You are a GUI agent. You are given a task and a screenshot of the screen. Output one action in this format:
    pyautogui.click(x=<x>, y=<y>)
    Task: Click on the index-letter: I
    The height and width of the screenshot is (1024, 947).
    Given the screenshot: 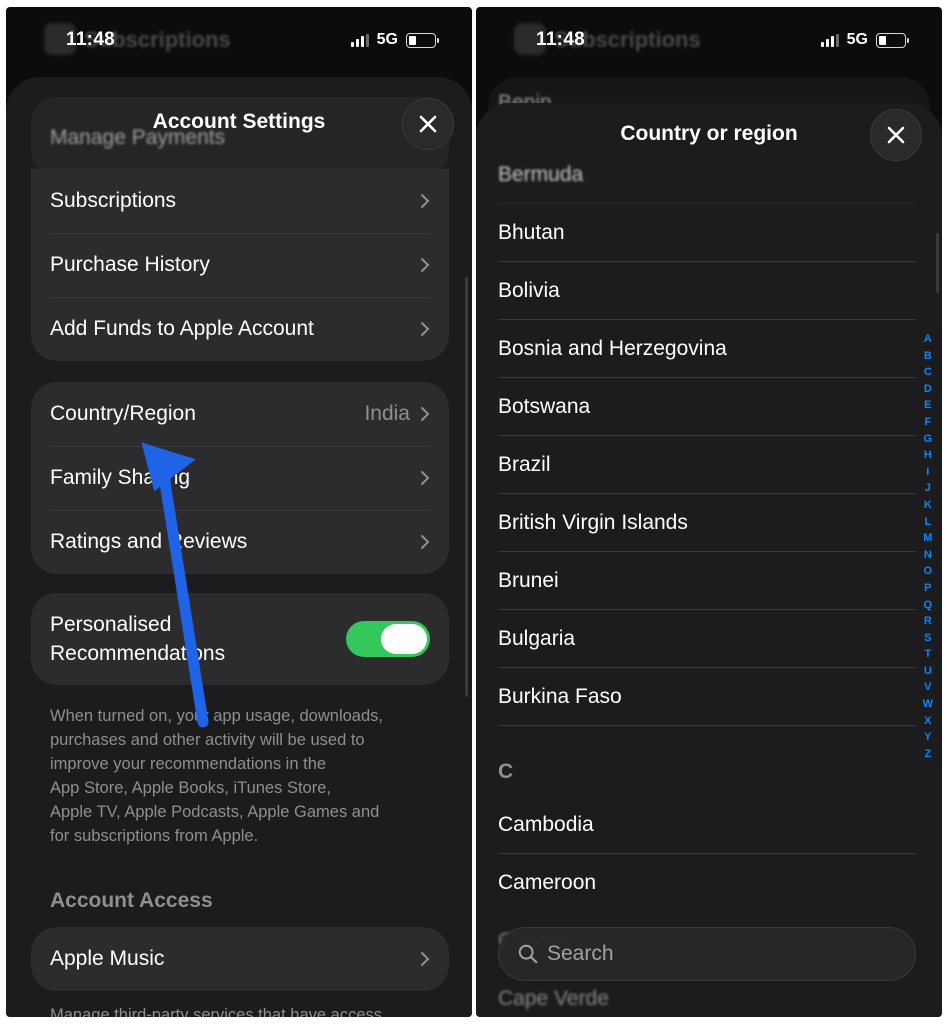 What is the action you would take?
    pyautogui.click(x=927, y=472)
    